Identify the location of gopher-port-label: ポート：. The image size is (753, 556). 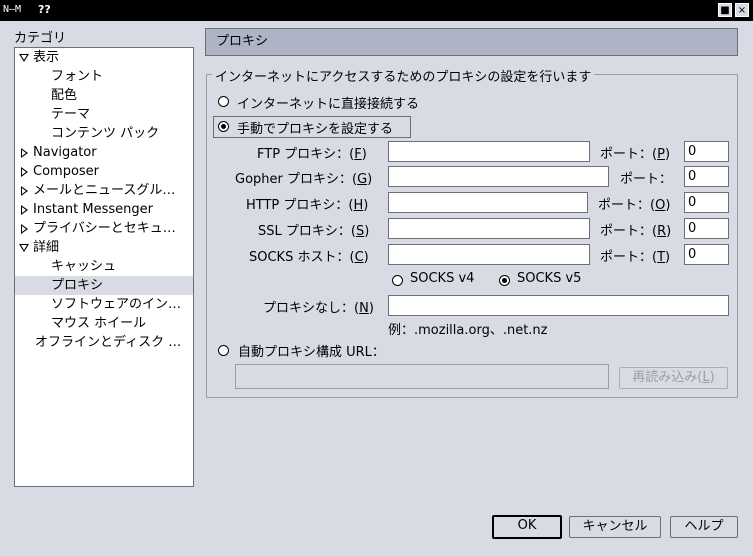
(646, 179).